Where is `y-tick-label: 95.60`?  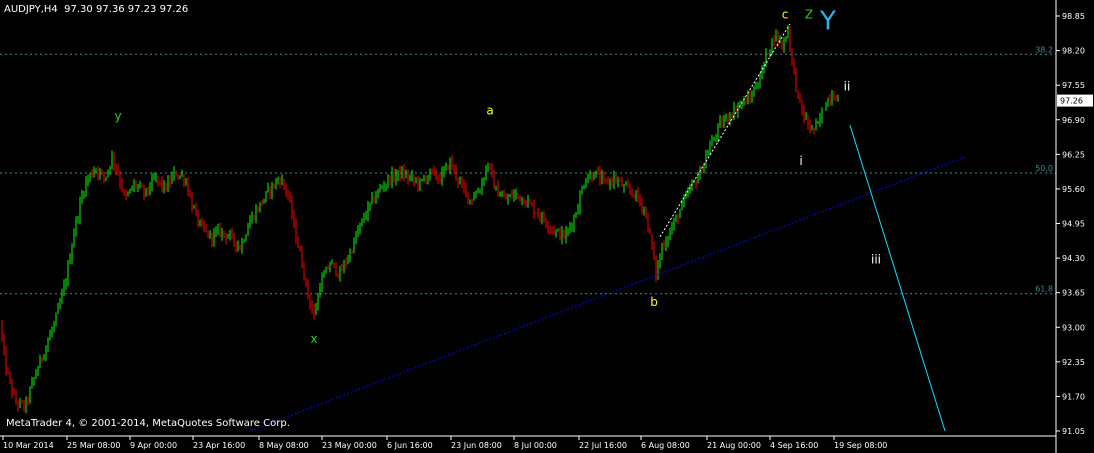
y-tick-label: 95.60 is located at coordinates (1073, 189).